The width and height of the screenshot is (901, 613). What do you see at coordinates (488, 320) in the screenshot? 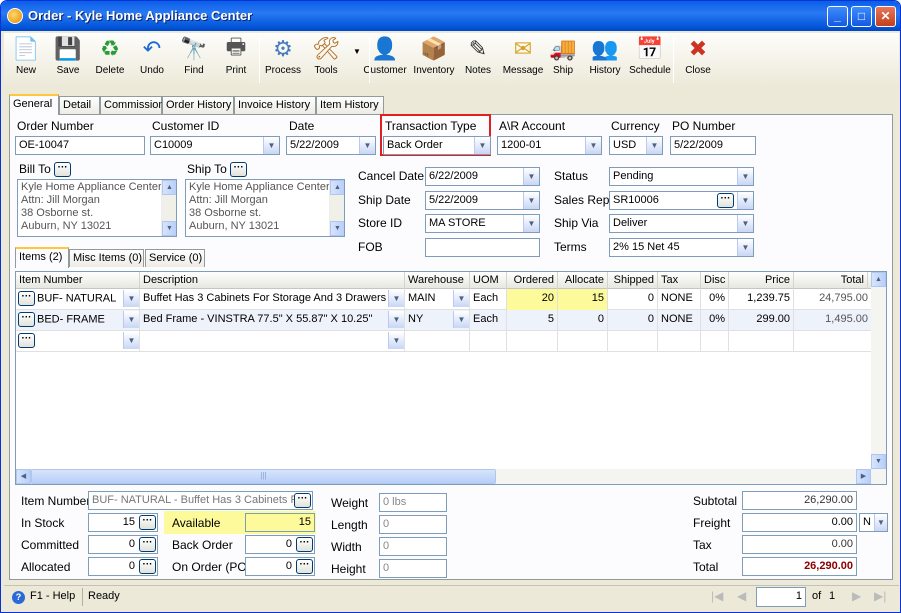
I see `uom-cell: Each` at bounding box center [488, 320].